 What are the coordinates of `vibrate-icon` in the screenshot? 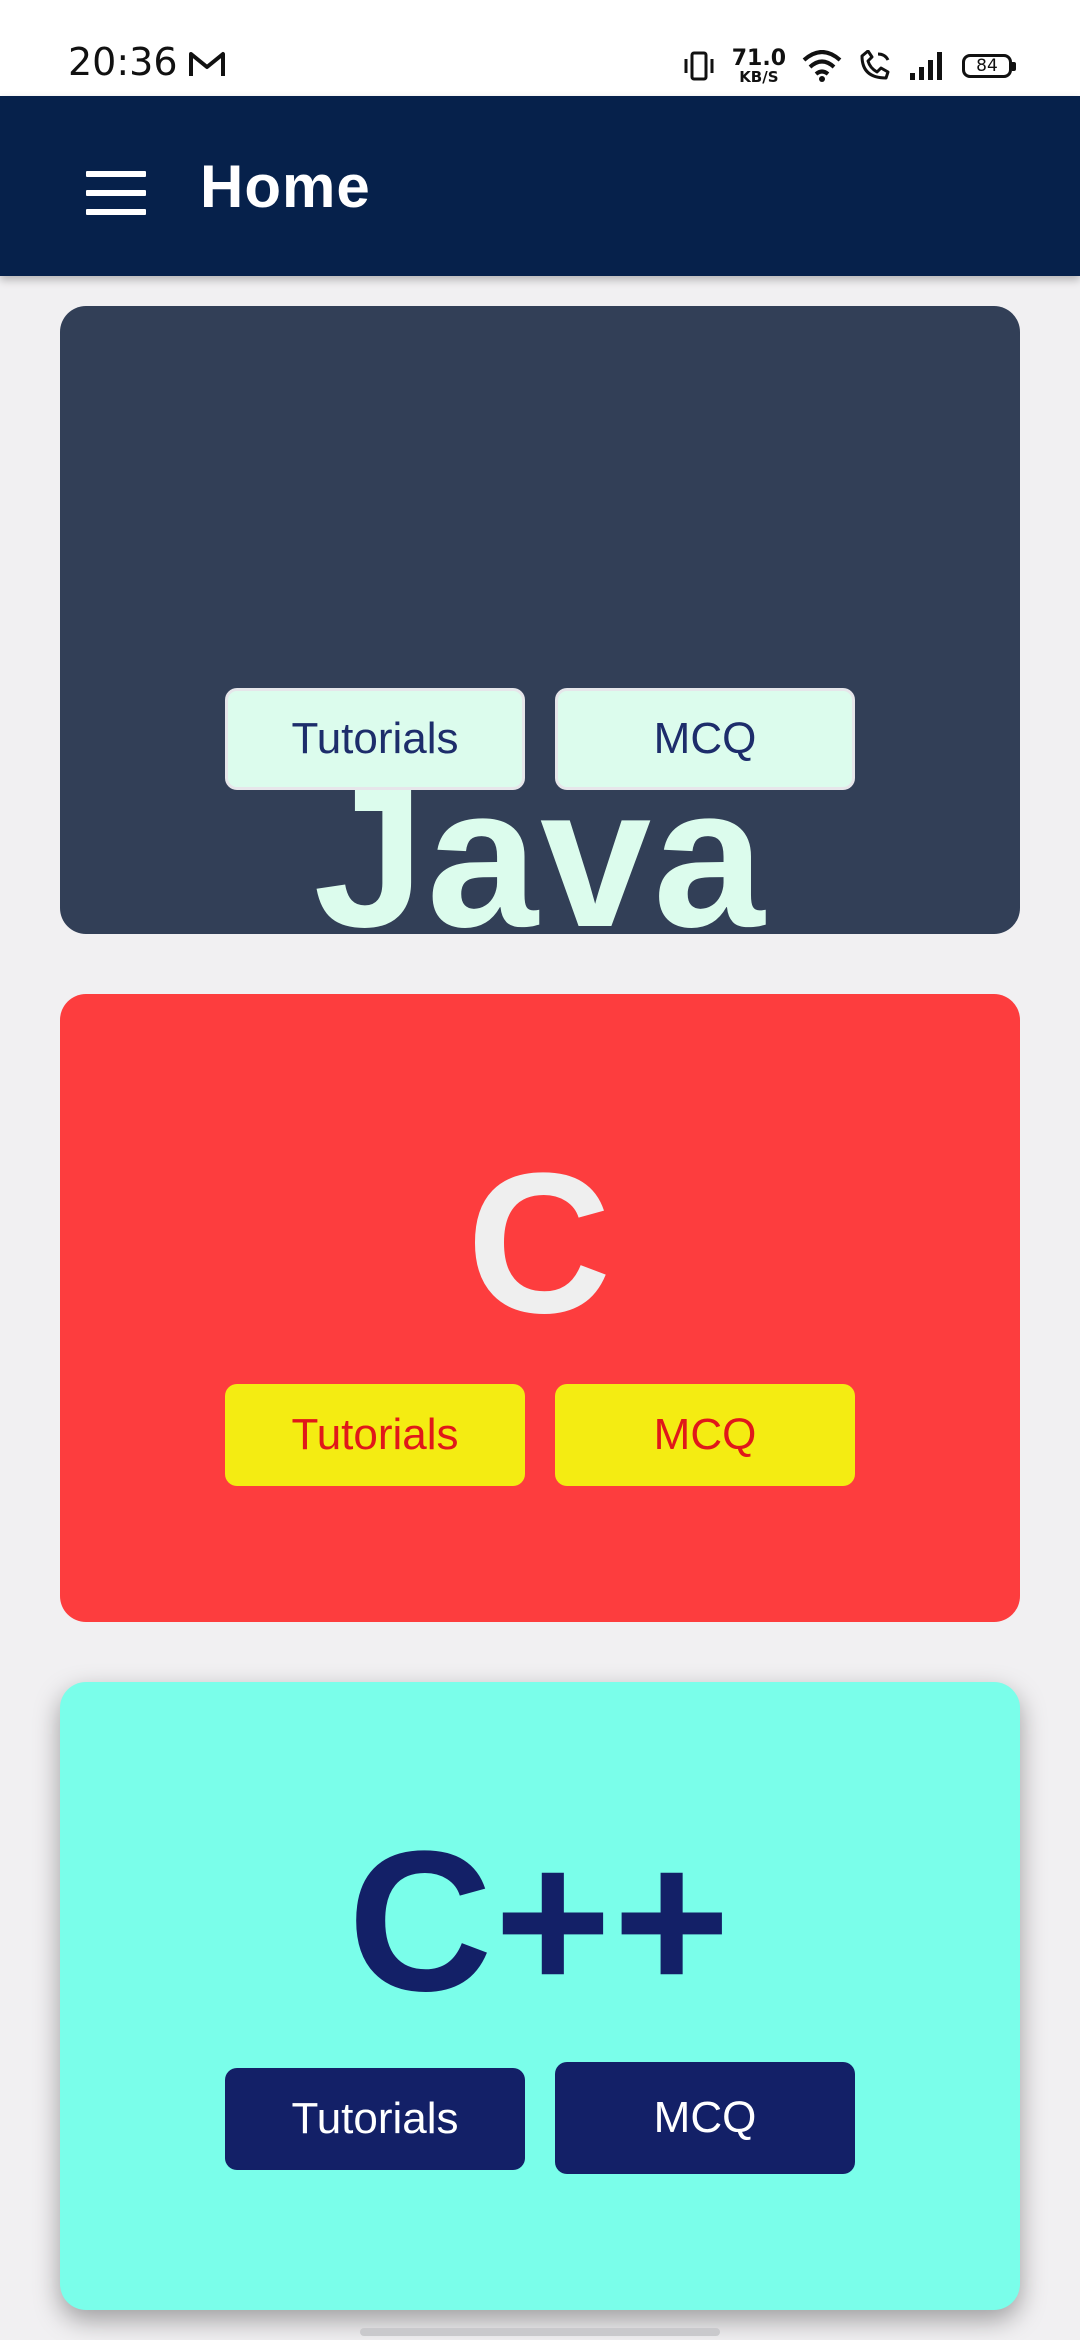 It's located at (699, 66).